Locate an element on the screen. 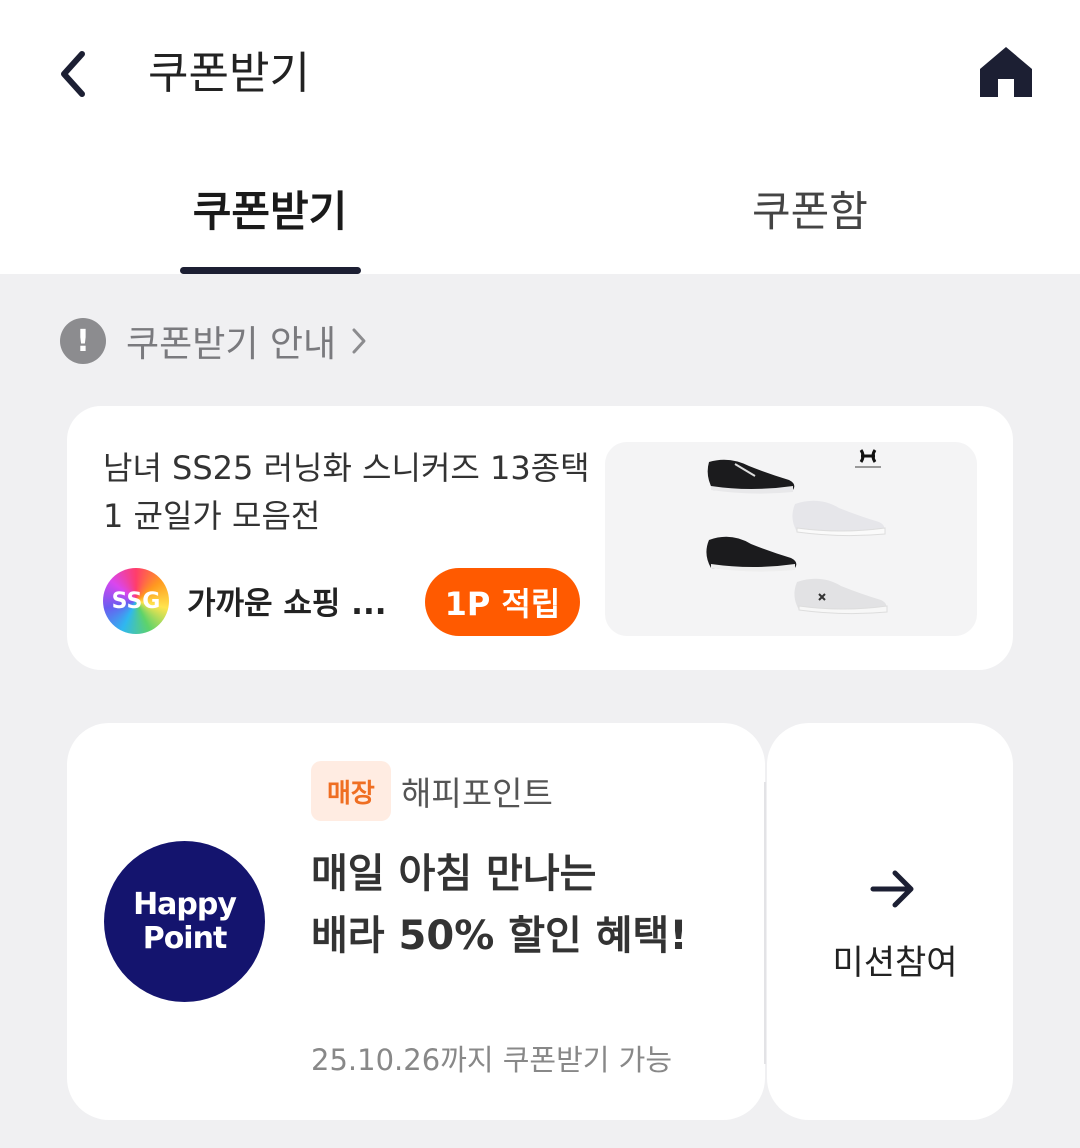 This screenshot has width=1080, height=1148. arrow-right-icon is located at coordinates (892, 889).